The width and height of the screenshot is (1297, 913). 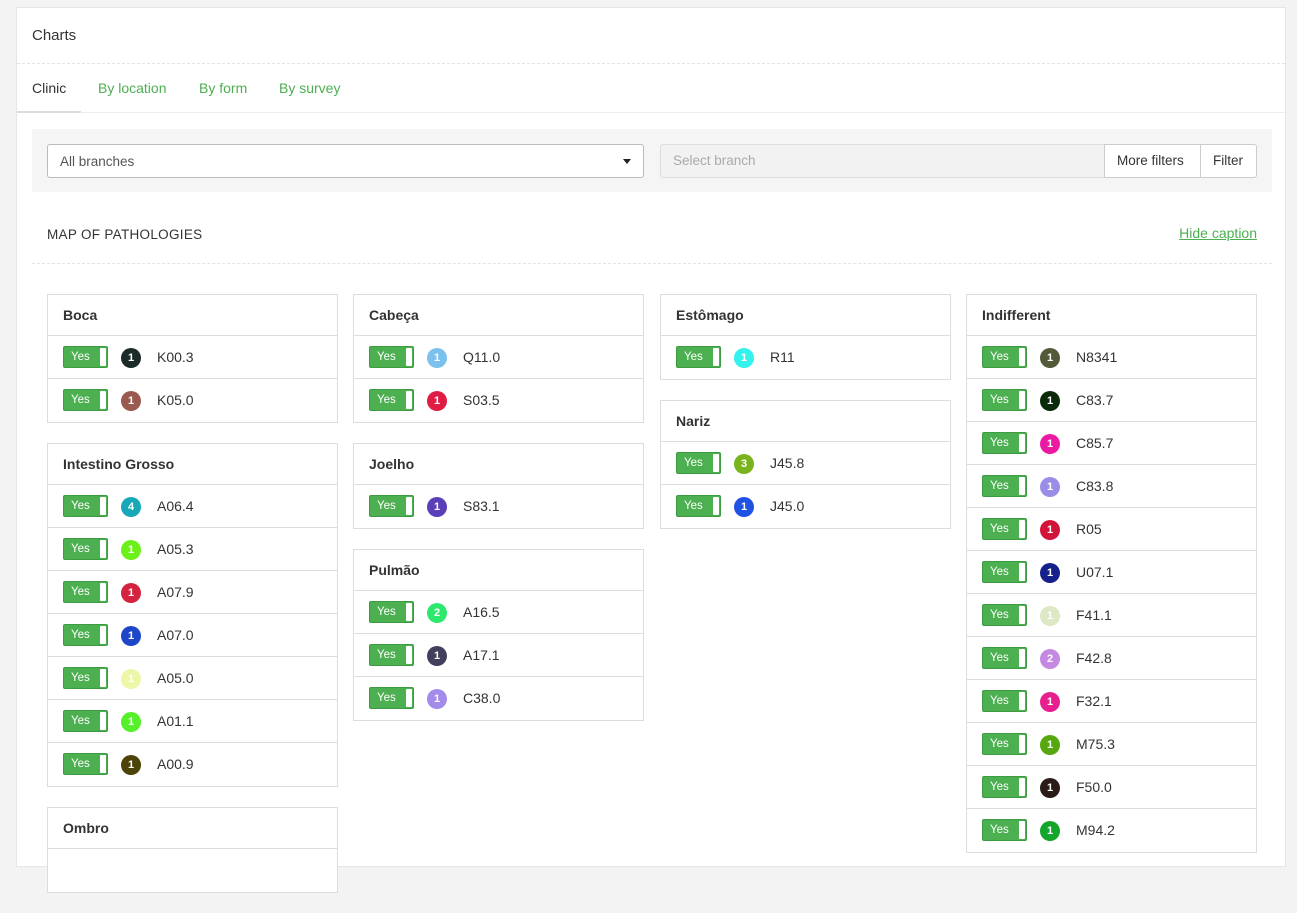 I want to click on pathology-code: J45.0, so click(x=787, y=506).